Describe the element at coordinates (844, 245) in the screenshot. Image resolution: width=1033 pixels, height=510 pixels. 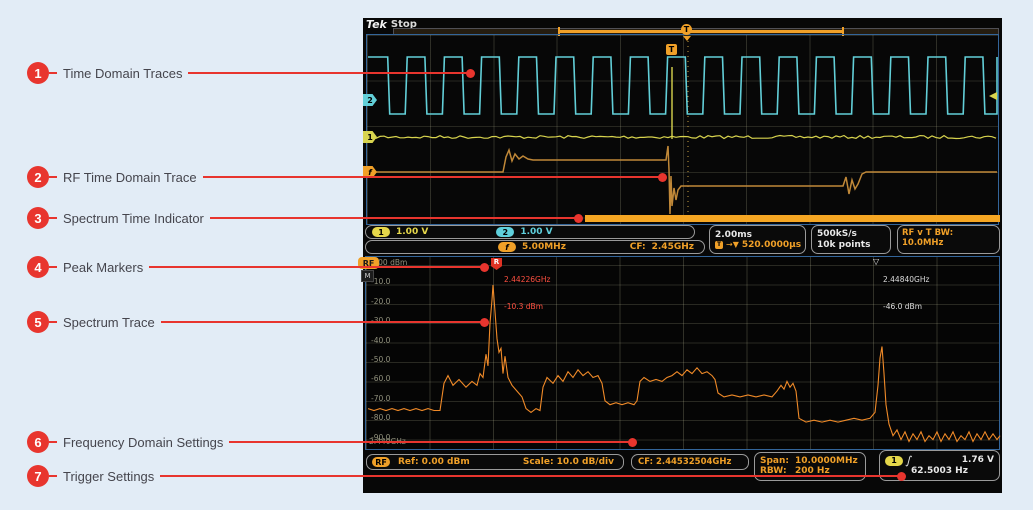
I see `record-length-readout: 10k points` at that location.